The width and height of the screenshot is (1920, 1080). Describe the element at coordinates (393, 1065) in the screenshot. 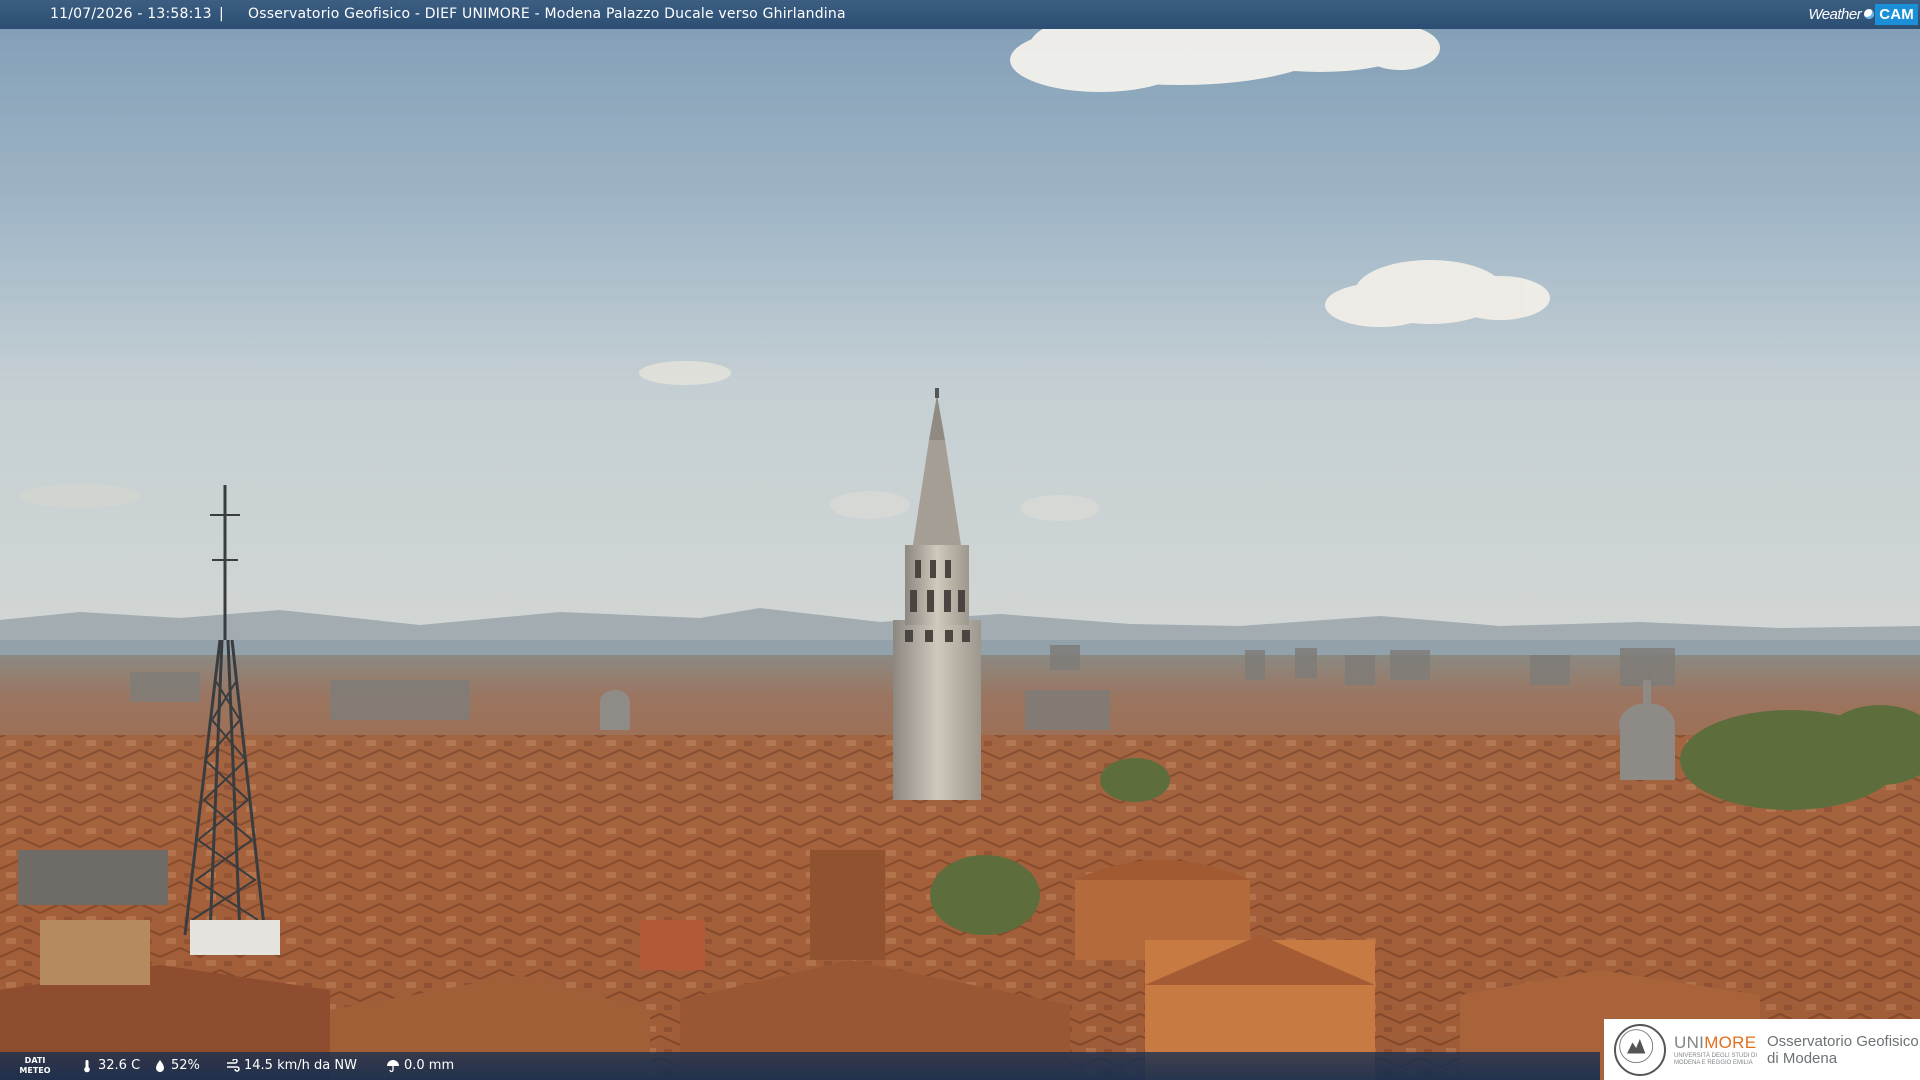

I see `umbrella-icon` at that location.